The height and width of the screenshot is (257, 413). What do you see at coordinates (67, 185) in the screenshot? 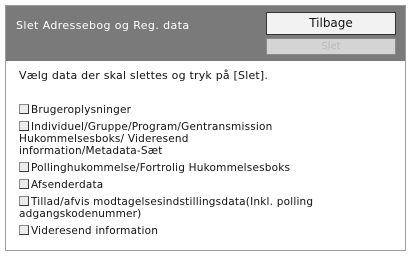
I see `option-label: Afsenderdata` at bounding box center [67, 185].